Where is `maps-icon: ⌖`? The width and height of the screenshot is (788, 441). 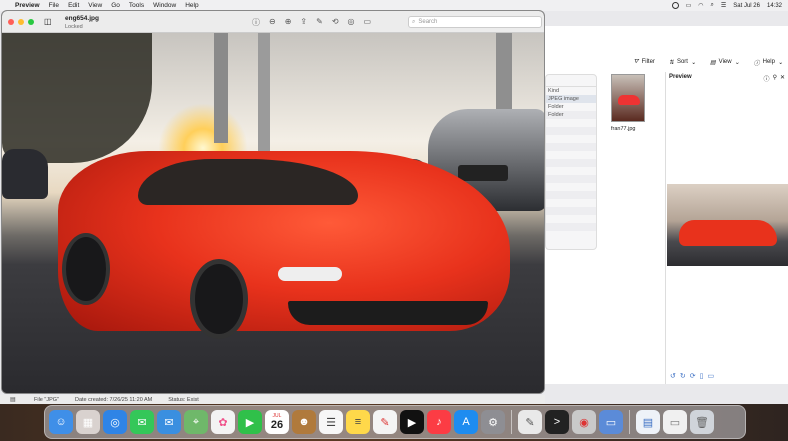 maps-icon: ⌖ is located at coordinates (196, 422).